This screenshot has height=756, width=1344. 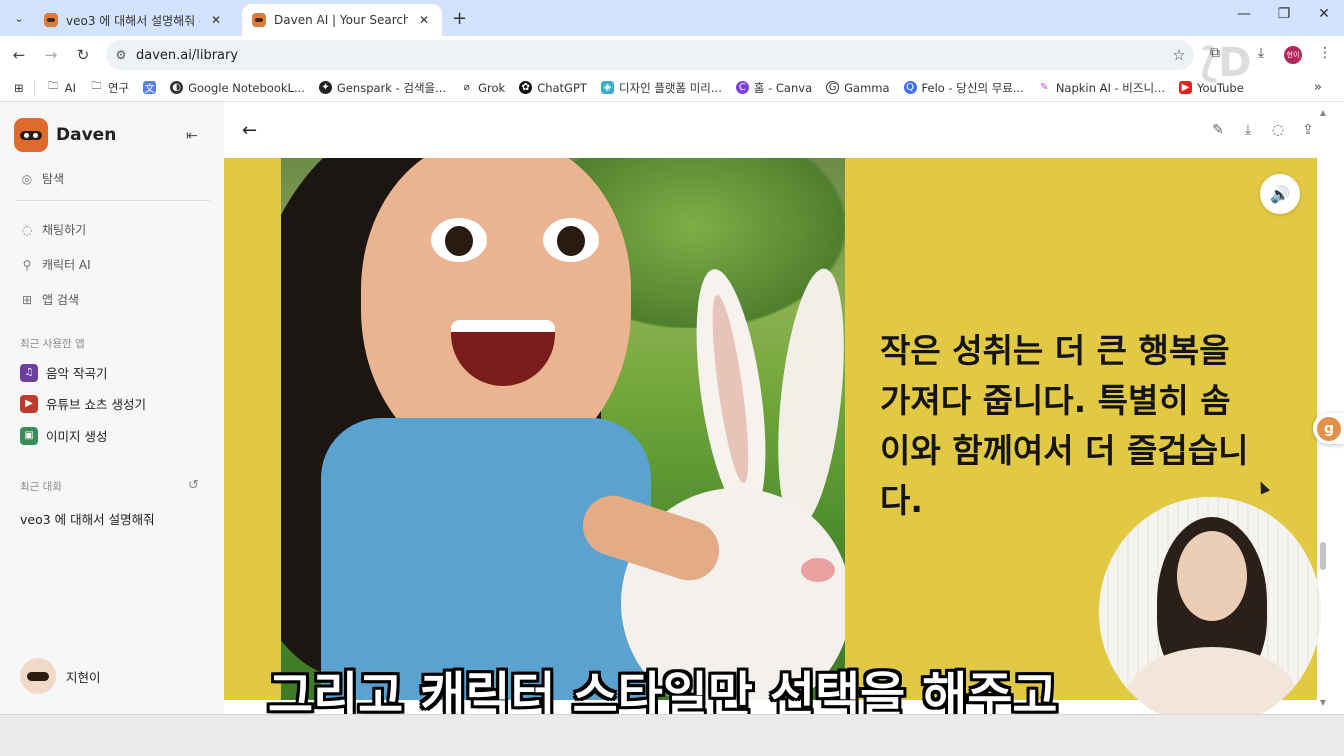 What do you see at coordinates (1210, 612) in the screenshot?
I see `presenter-webcam` at bounding box center [1210, 612].